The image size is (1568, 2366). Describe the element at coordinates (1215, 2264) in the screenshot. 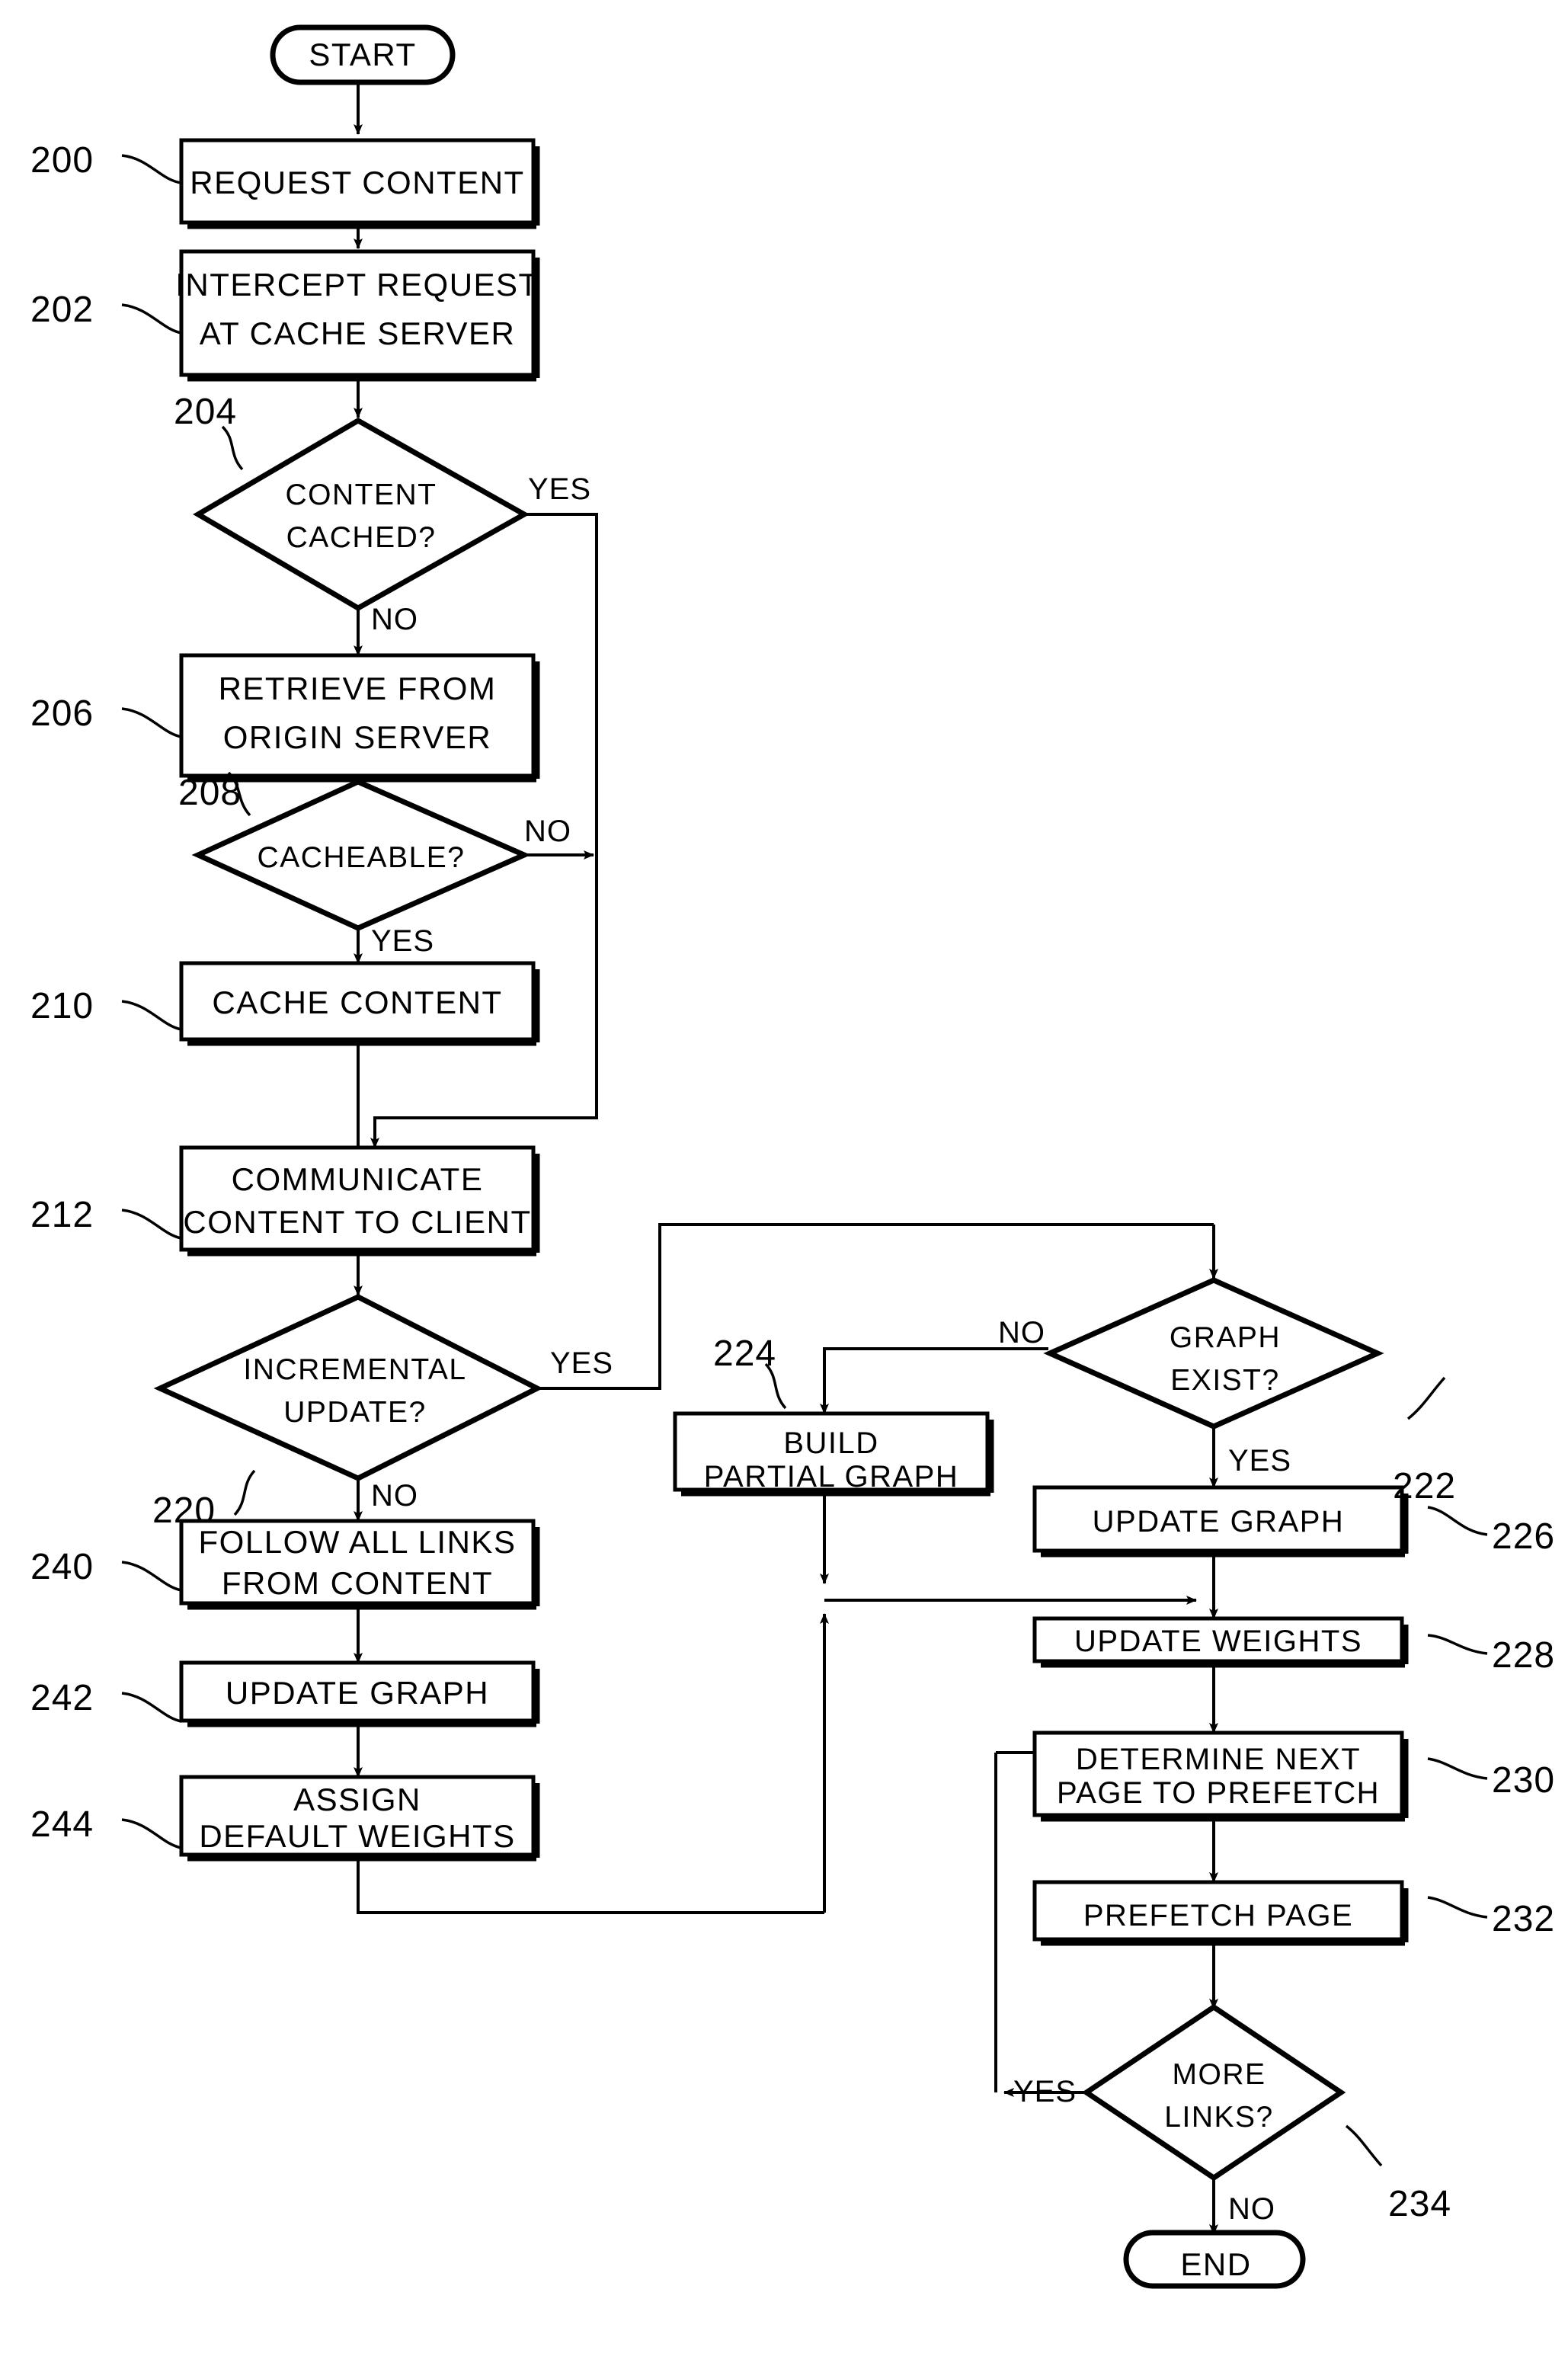

I see `terminator-end-label: END` at that location.